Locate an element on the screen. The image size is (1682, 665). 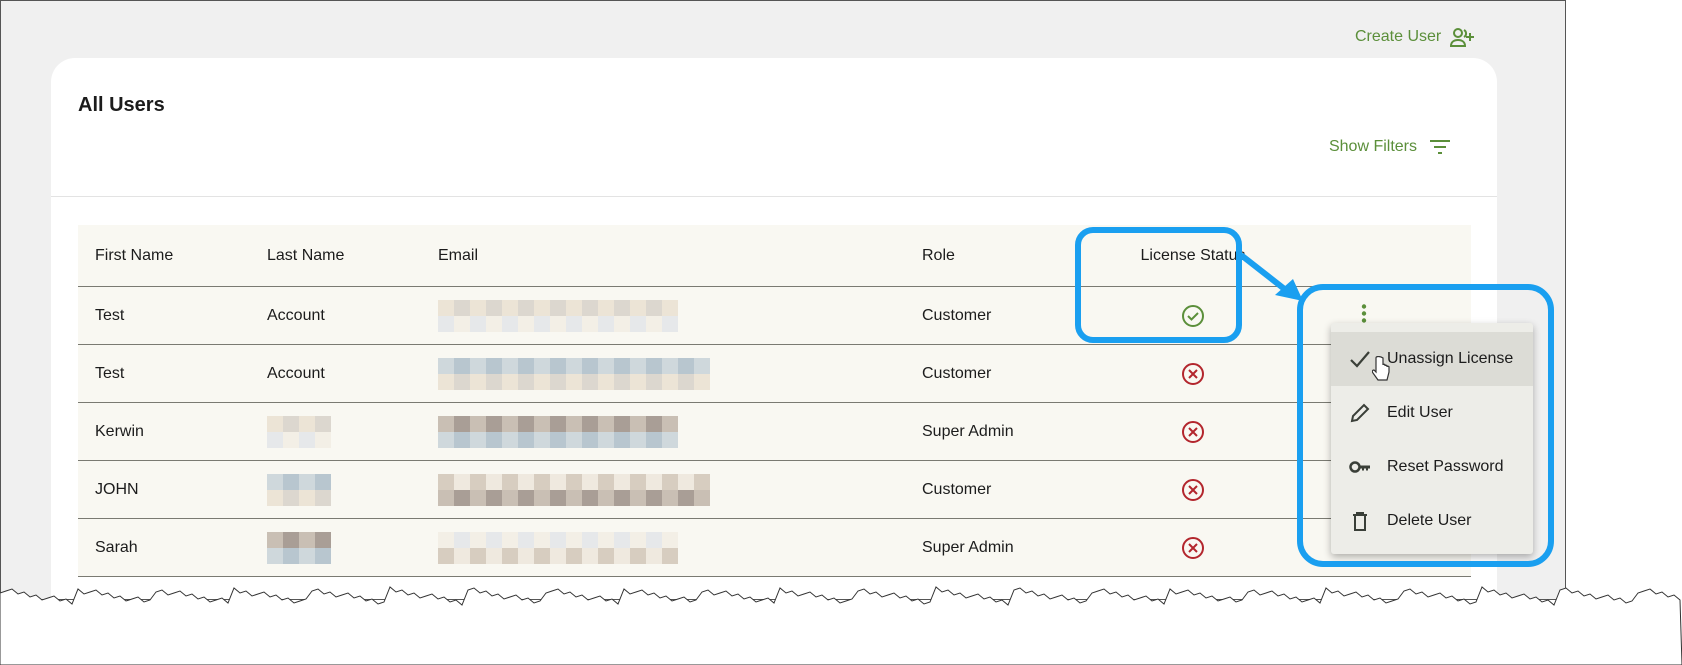
callout-arrow is located at coordinates (1271, 276).